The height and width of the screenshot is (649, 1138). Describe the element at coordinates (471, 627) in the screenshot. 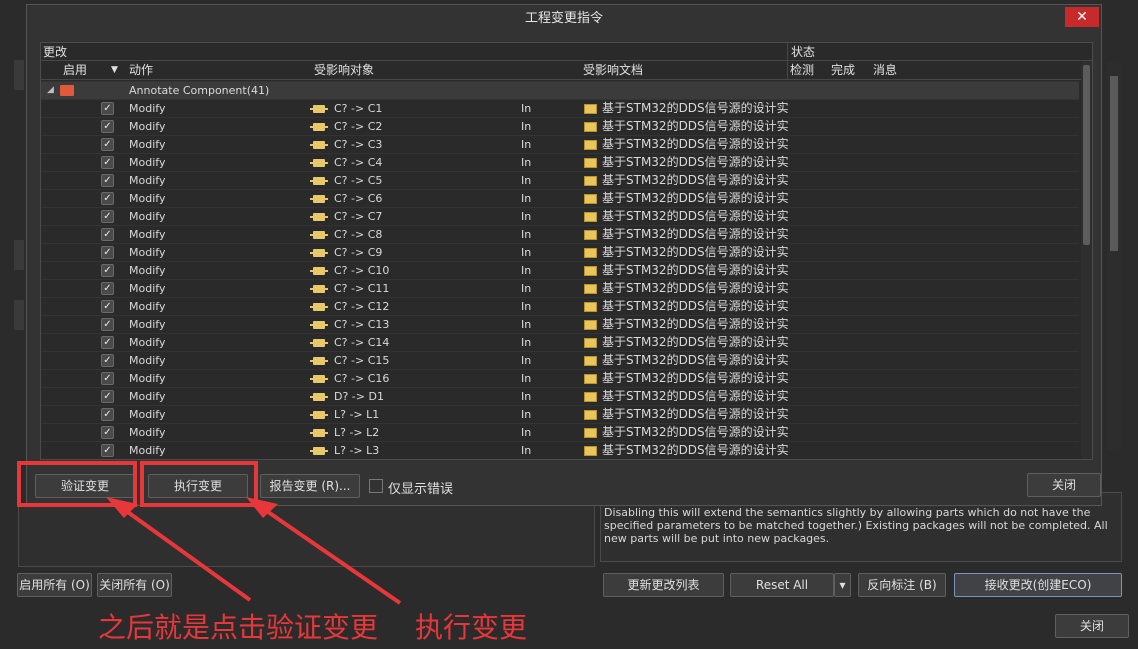

I see `annotation-text-2: 执行变更` at that location.